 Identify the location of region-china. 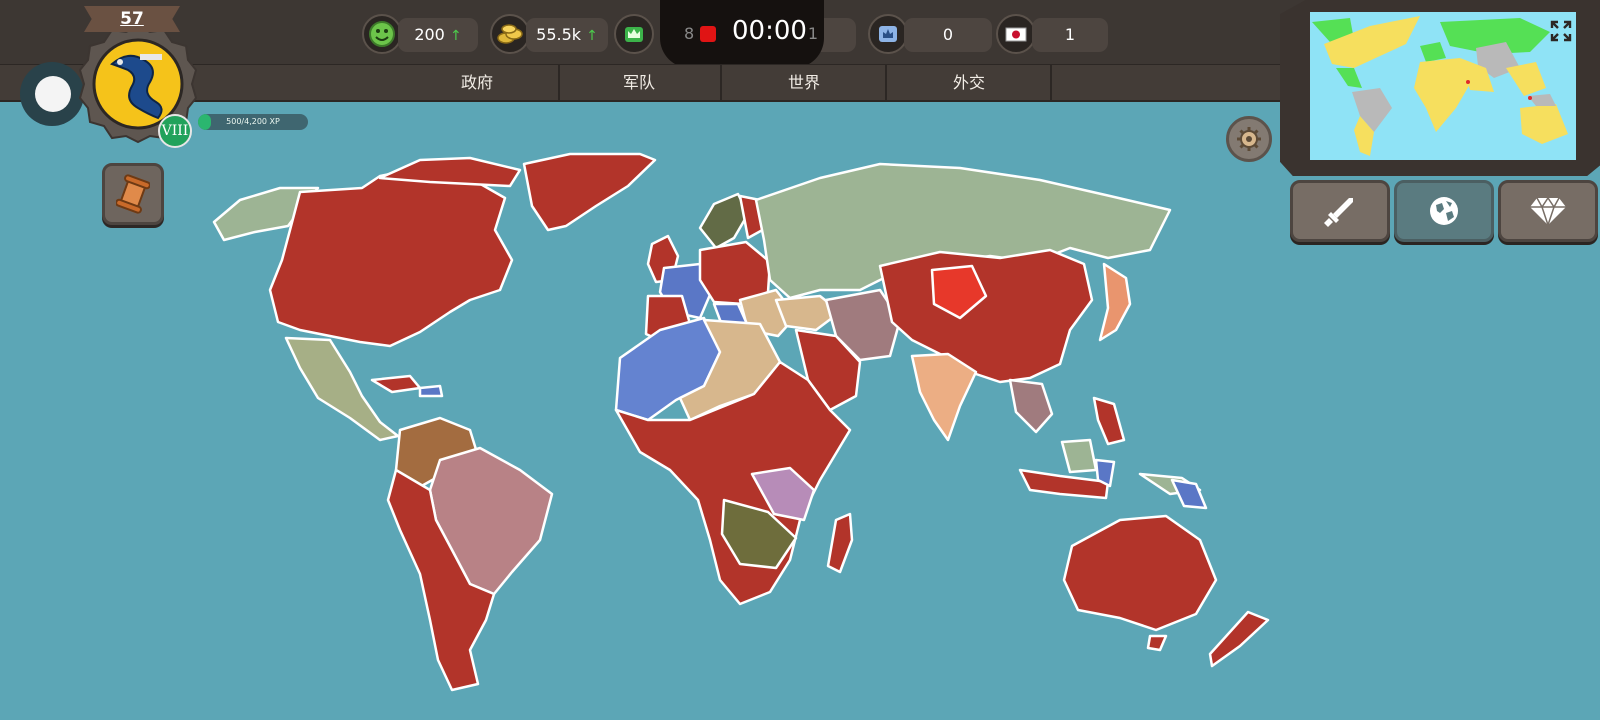
(986, 316).